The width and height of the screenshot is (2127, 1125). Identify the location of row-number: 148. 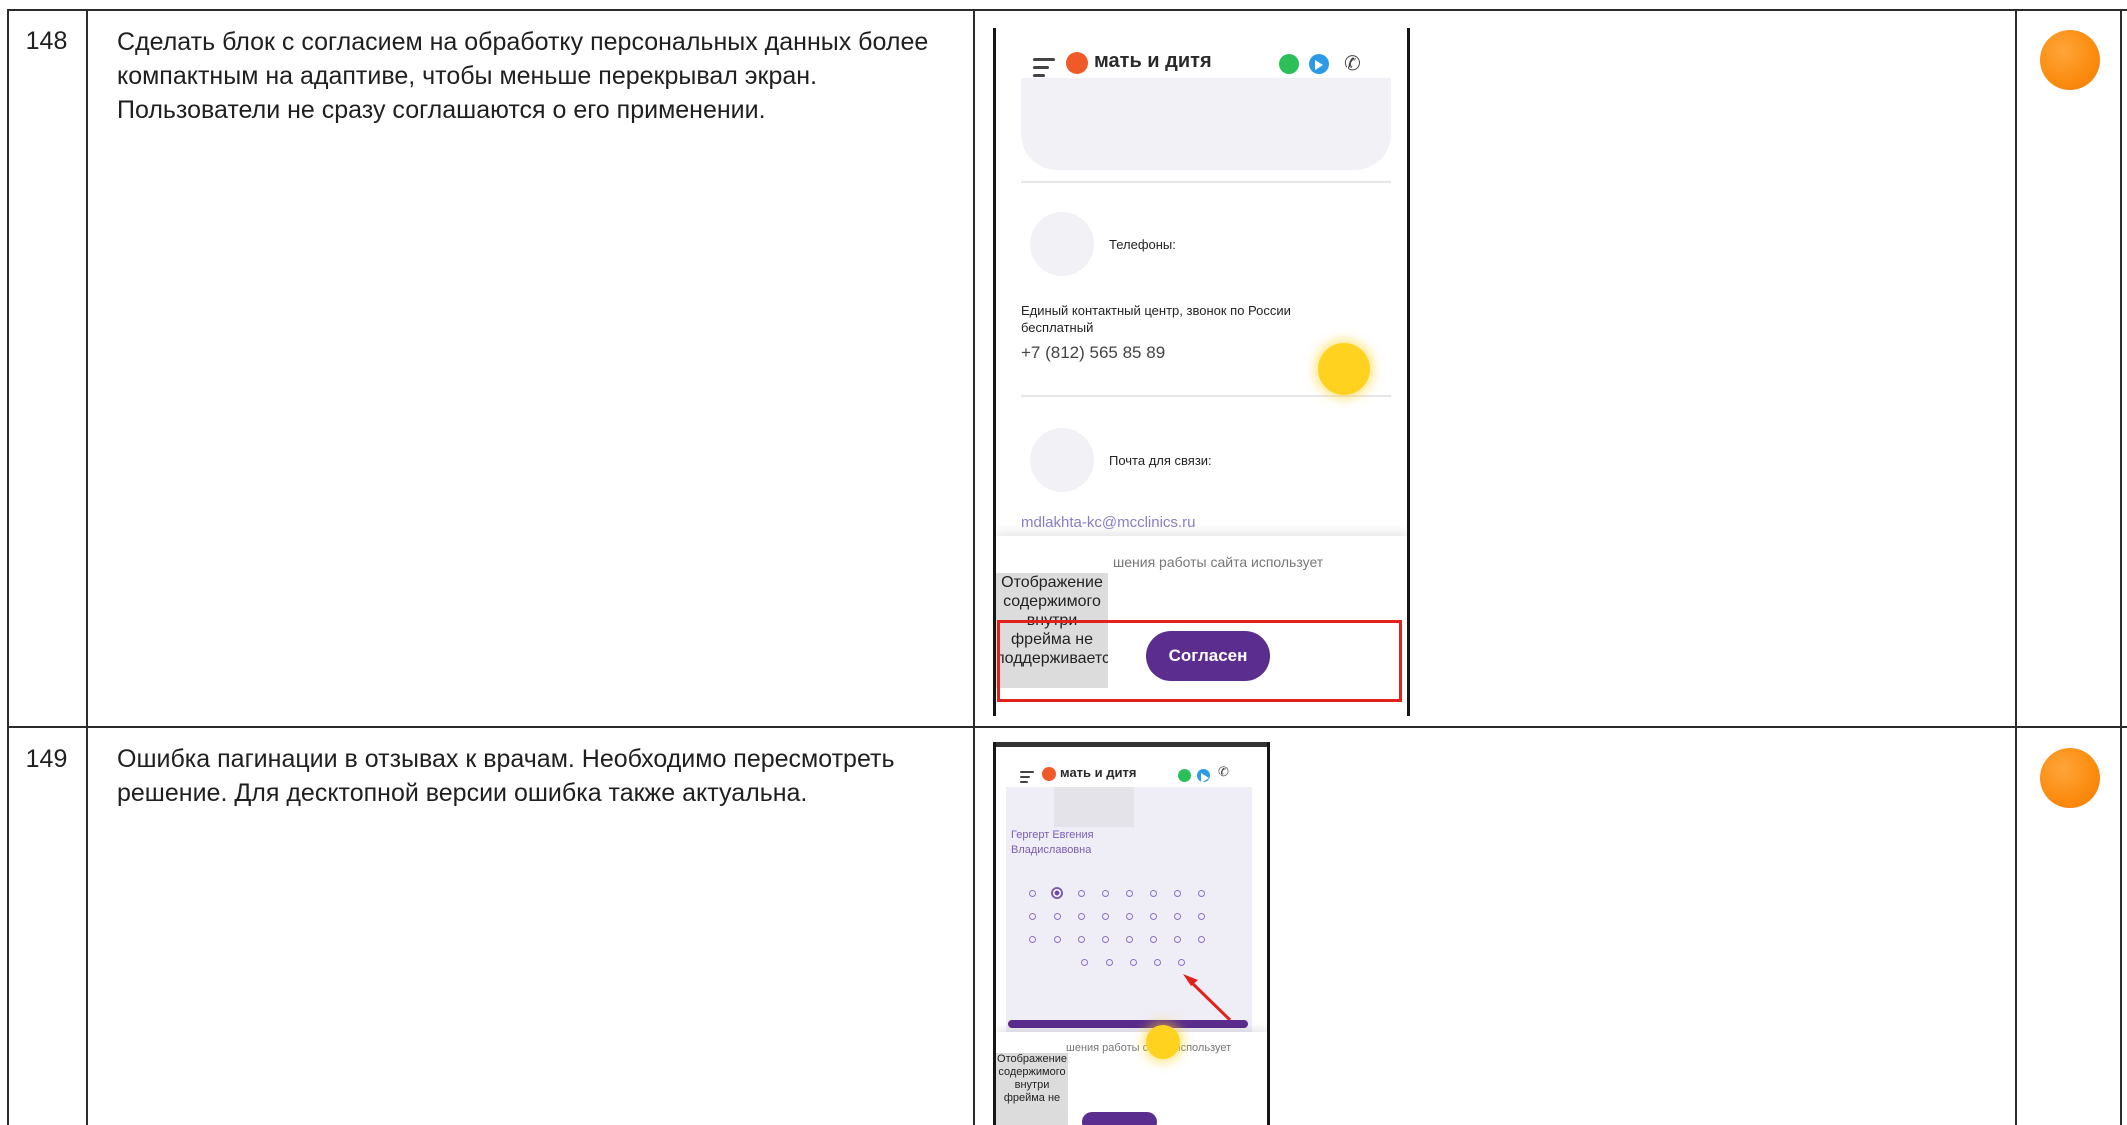
(46, 41).